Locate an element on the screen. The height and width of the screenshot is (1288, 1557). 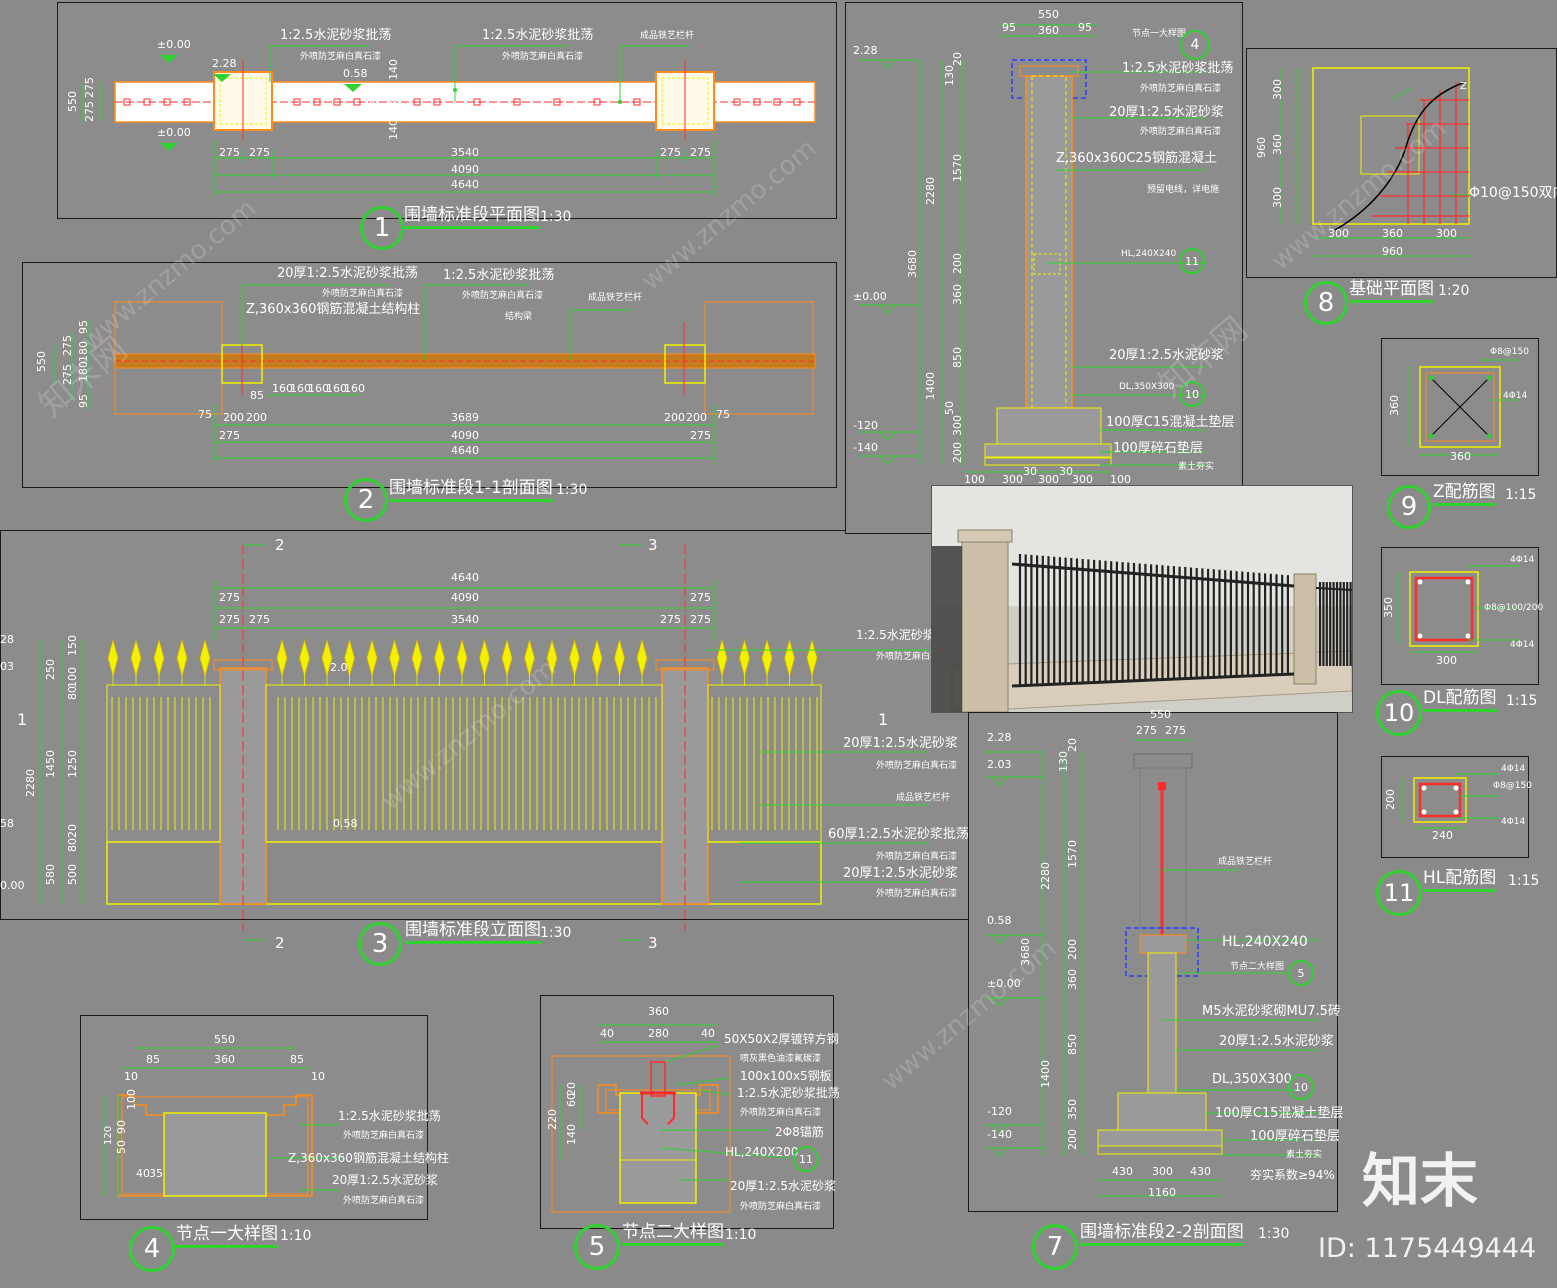
dl-dim-h: 300 is located at coordinates (1446, 660).